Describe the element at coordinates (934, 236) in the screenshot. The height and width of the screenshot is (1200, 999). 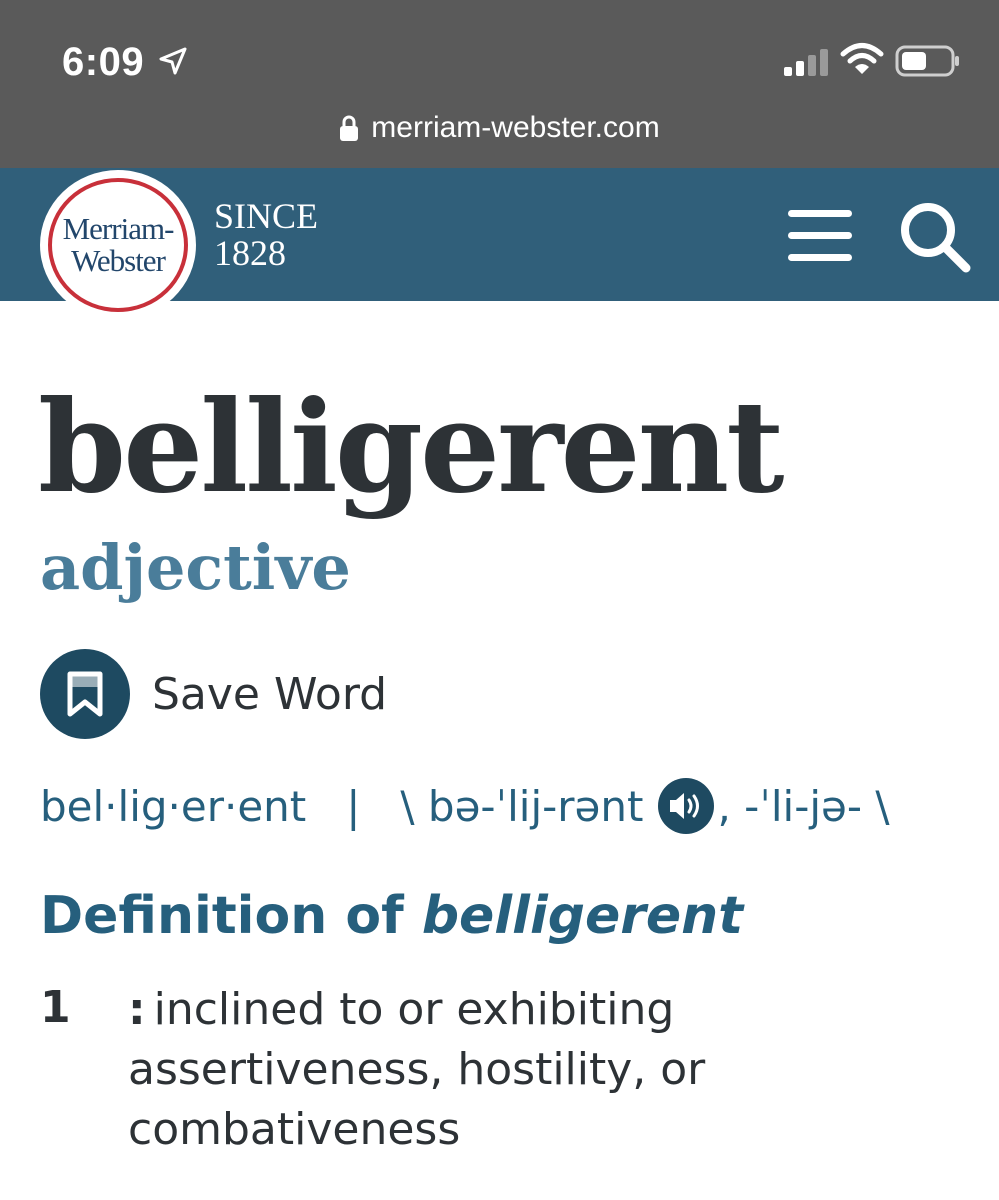
I see `search-icon` at that location.